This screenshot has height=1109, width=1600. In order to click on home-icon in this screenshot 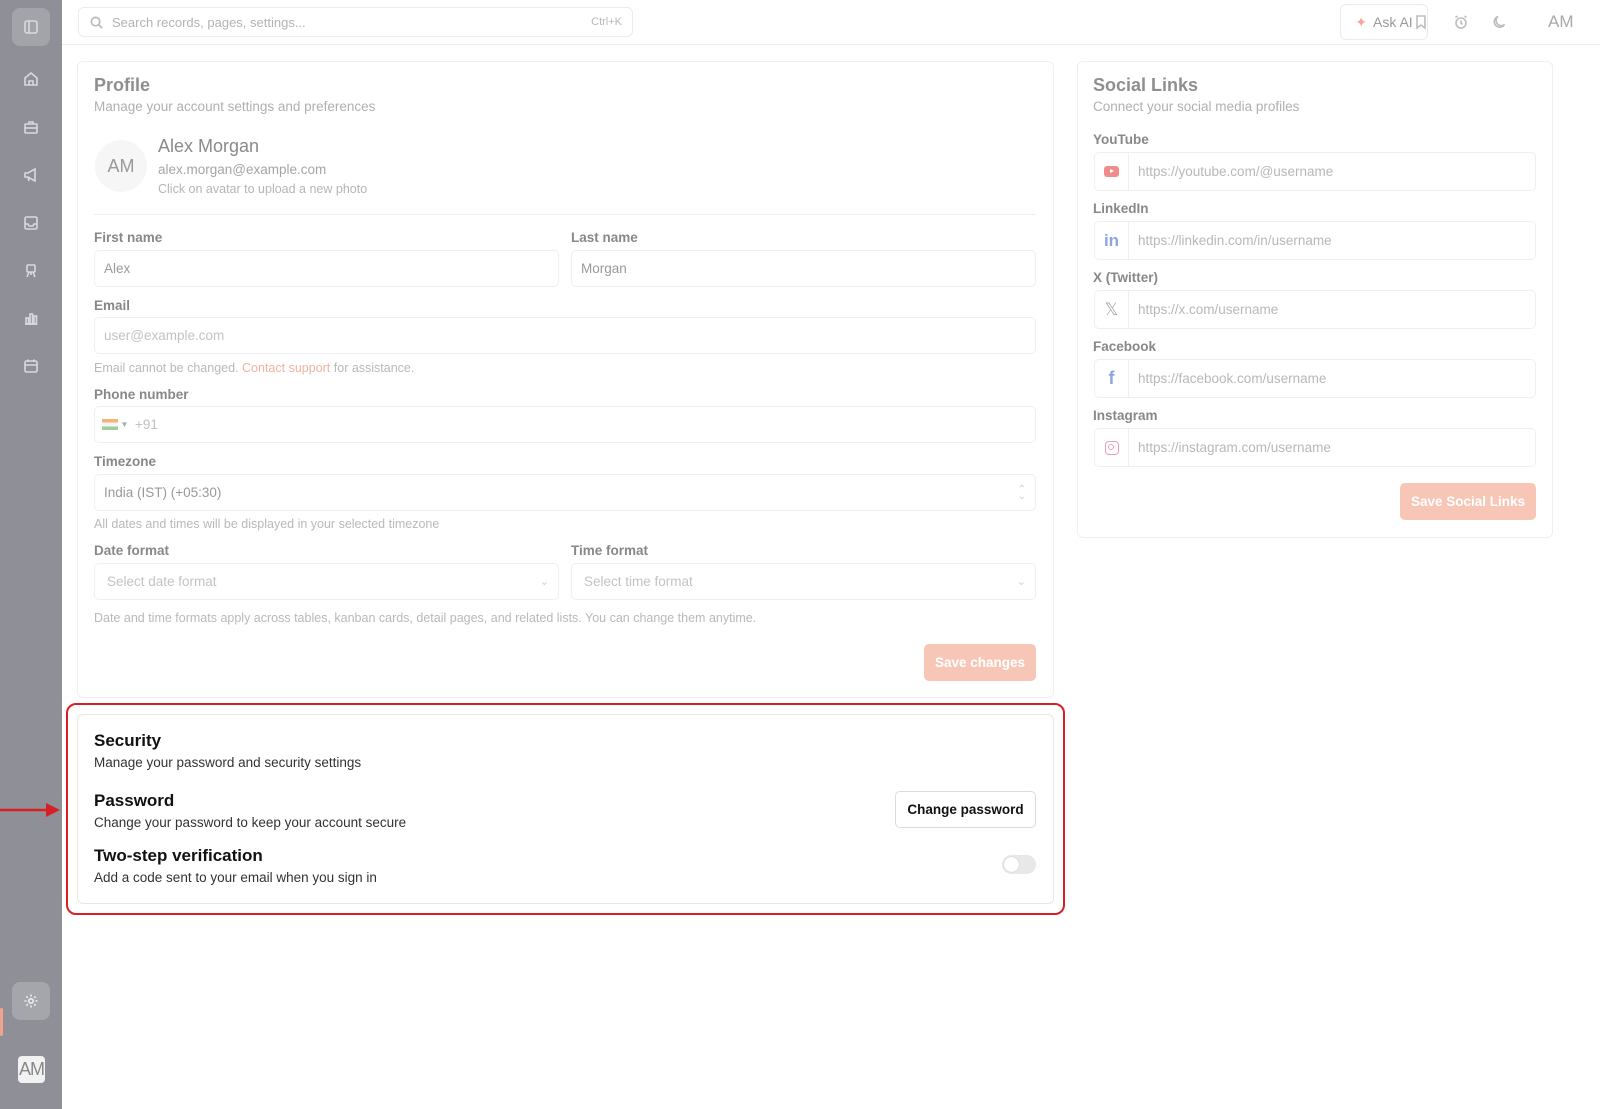, I will do `click(31, 78)`.